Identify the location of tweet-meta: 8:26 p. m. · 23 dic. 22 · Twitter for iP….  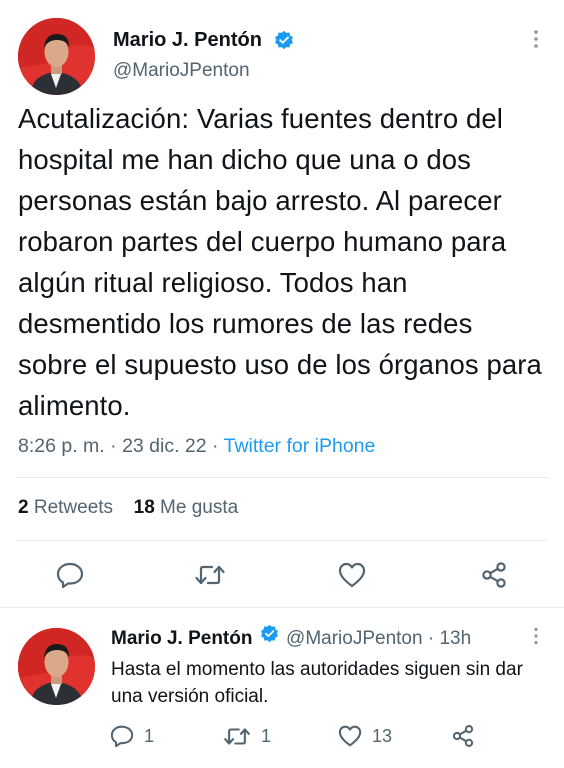
(196, 446).